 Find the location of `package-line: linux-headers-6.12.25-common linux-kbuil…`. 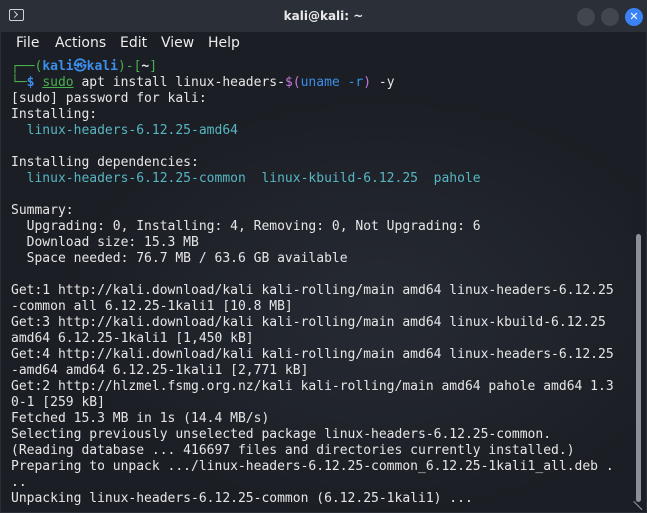

package-line: linux-headers-6.12.25-common linux-kbuil… is located at coordinates (246, 178).